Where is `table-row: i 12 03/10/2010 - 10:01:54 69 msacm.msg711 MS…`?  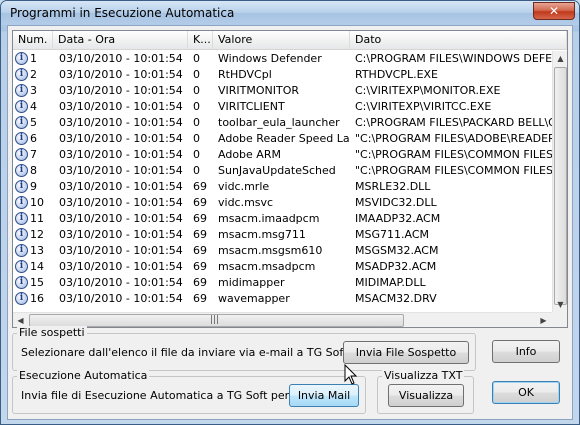 table-row: i 12 03/10/2010 - 10:01:54 69 msacm.msg711 MS… is located at coordinates (283, 235).